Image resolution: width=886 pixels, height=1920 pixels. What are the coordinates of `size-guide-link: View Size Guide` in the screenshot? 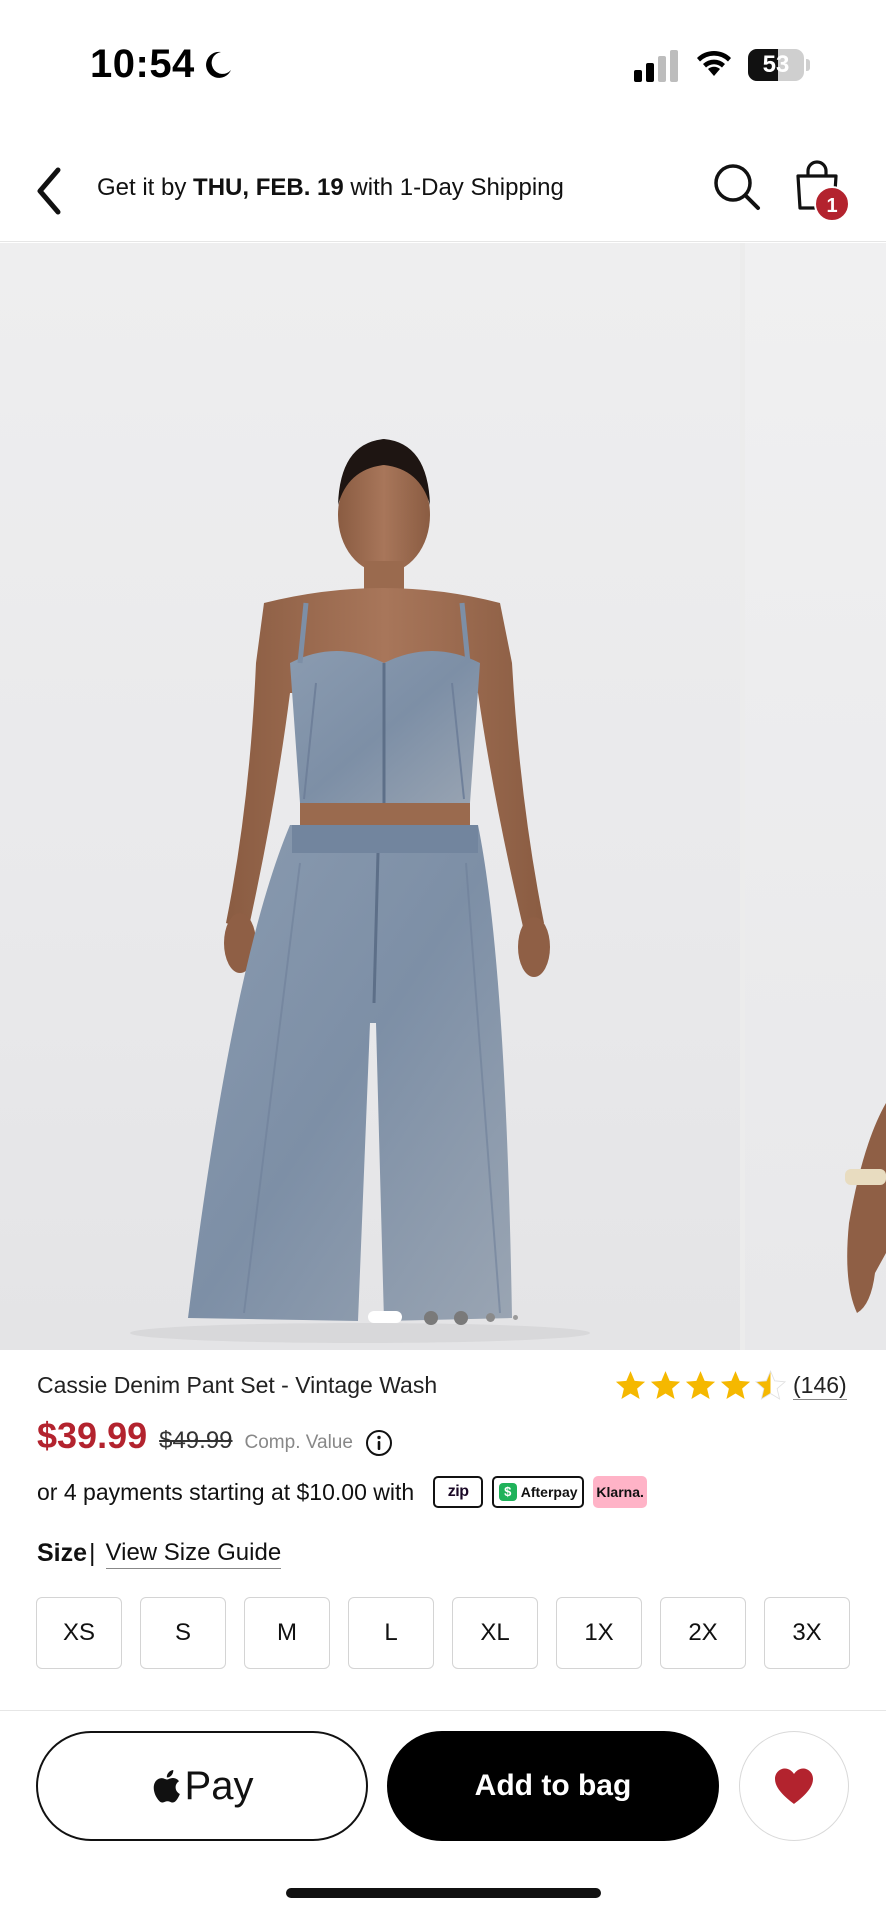 It's located at (193, 1553).